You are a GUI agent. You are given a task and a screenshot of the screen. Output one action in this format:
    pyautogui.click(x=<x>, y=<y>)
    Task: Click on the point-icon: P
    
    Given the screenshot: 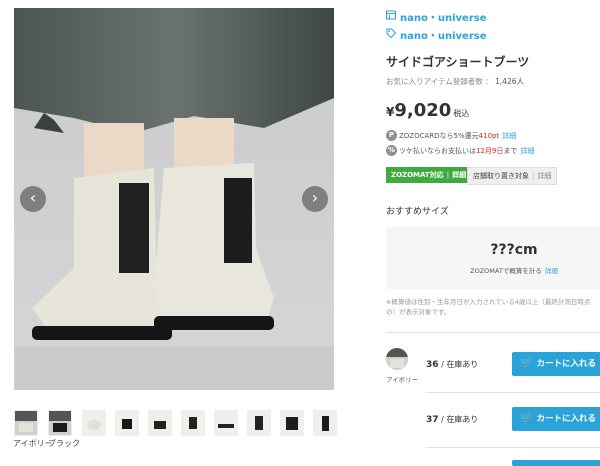 What is the action you would take?
    pyautogui.click(x=391, y=135)
    